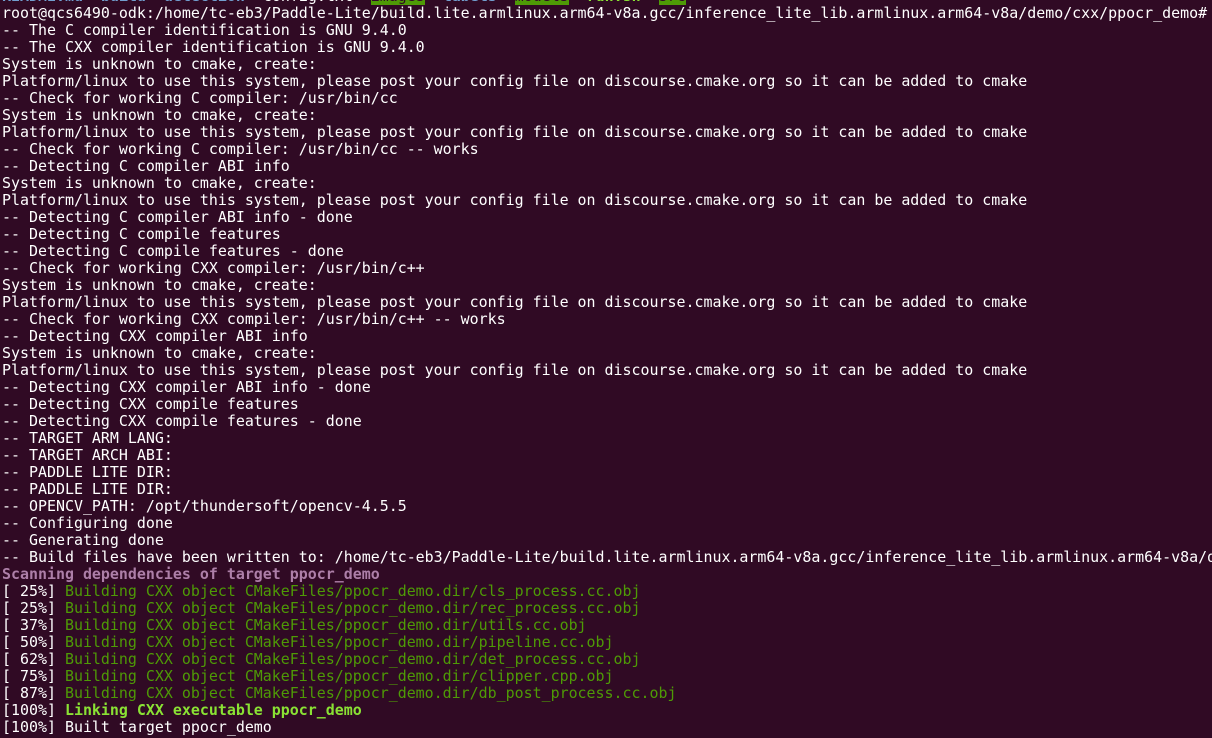  I want to click on line-text: -- Detecting CXX compile features, so click(150, 404).